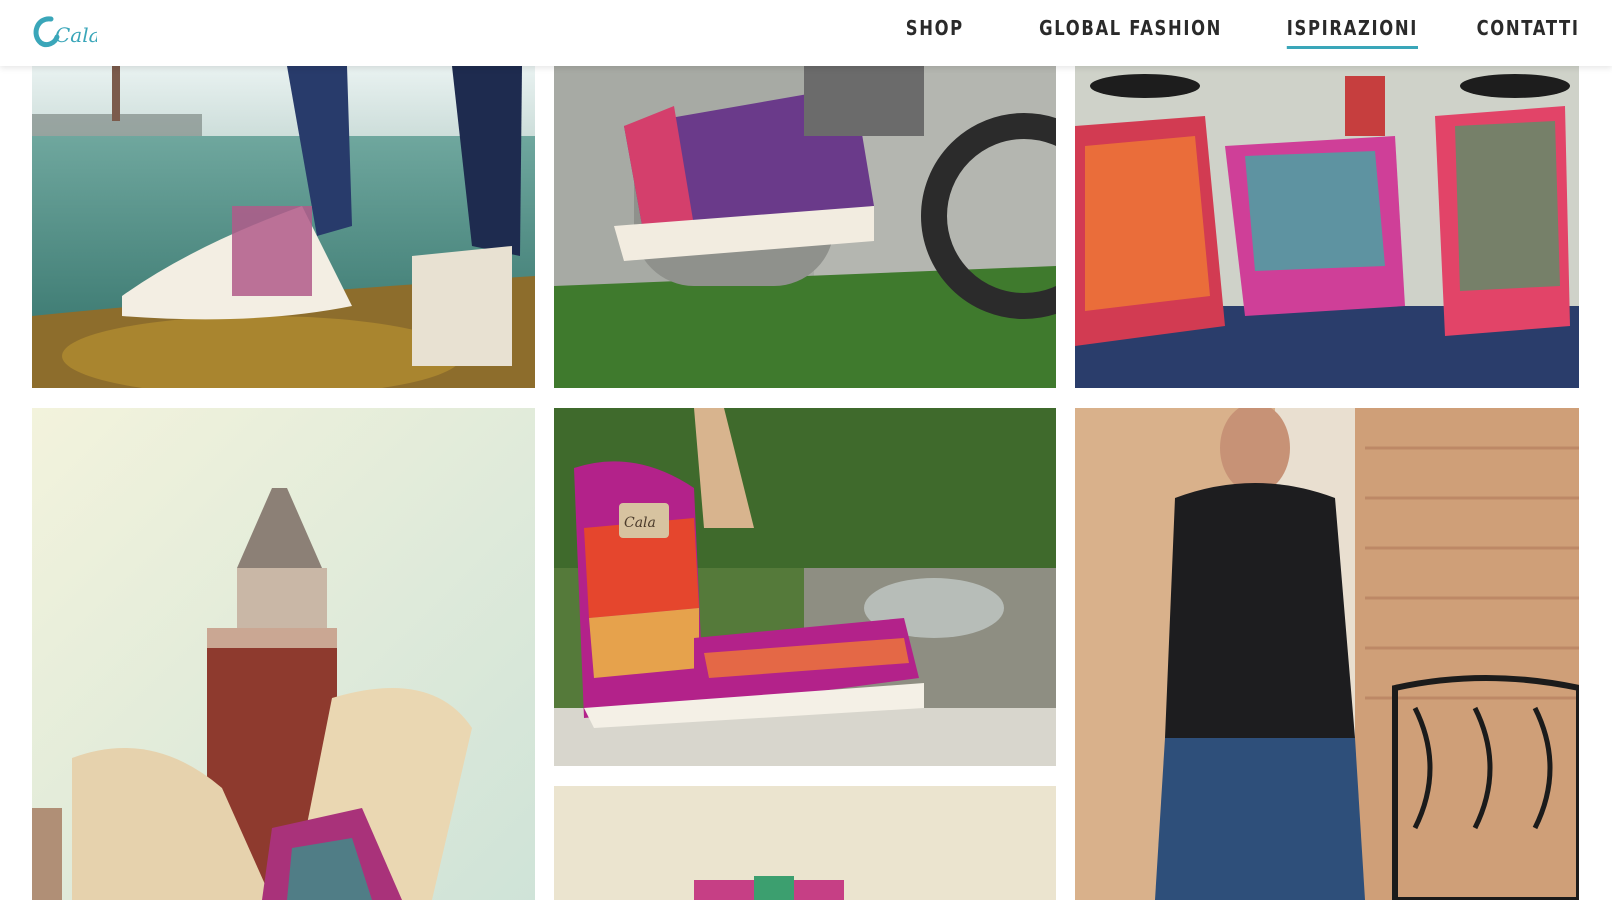 The width and height of the screenshot is (1612, 900). I want to click on nav-contatti: CONTATTI, so click(1528, 32).